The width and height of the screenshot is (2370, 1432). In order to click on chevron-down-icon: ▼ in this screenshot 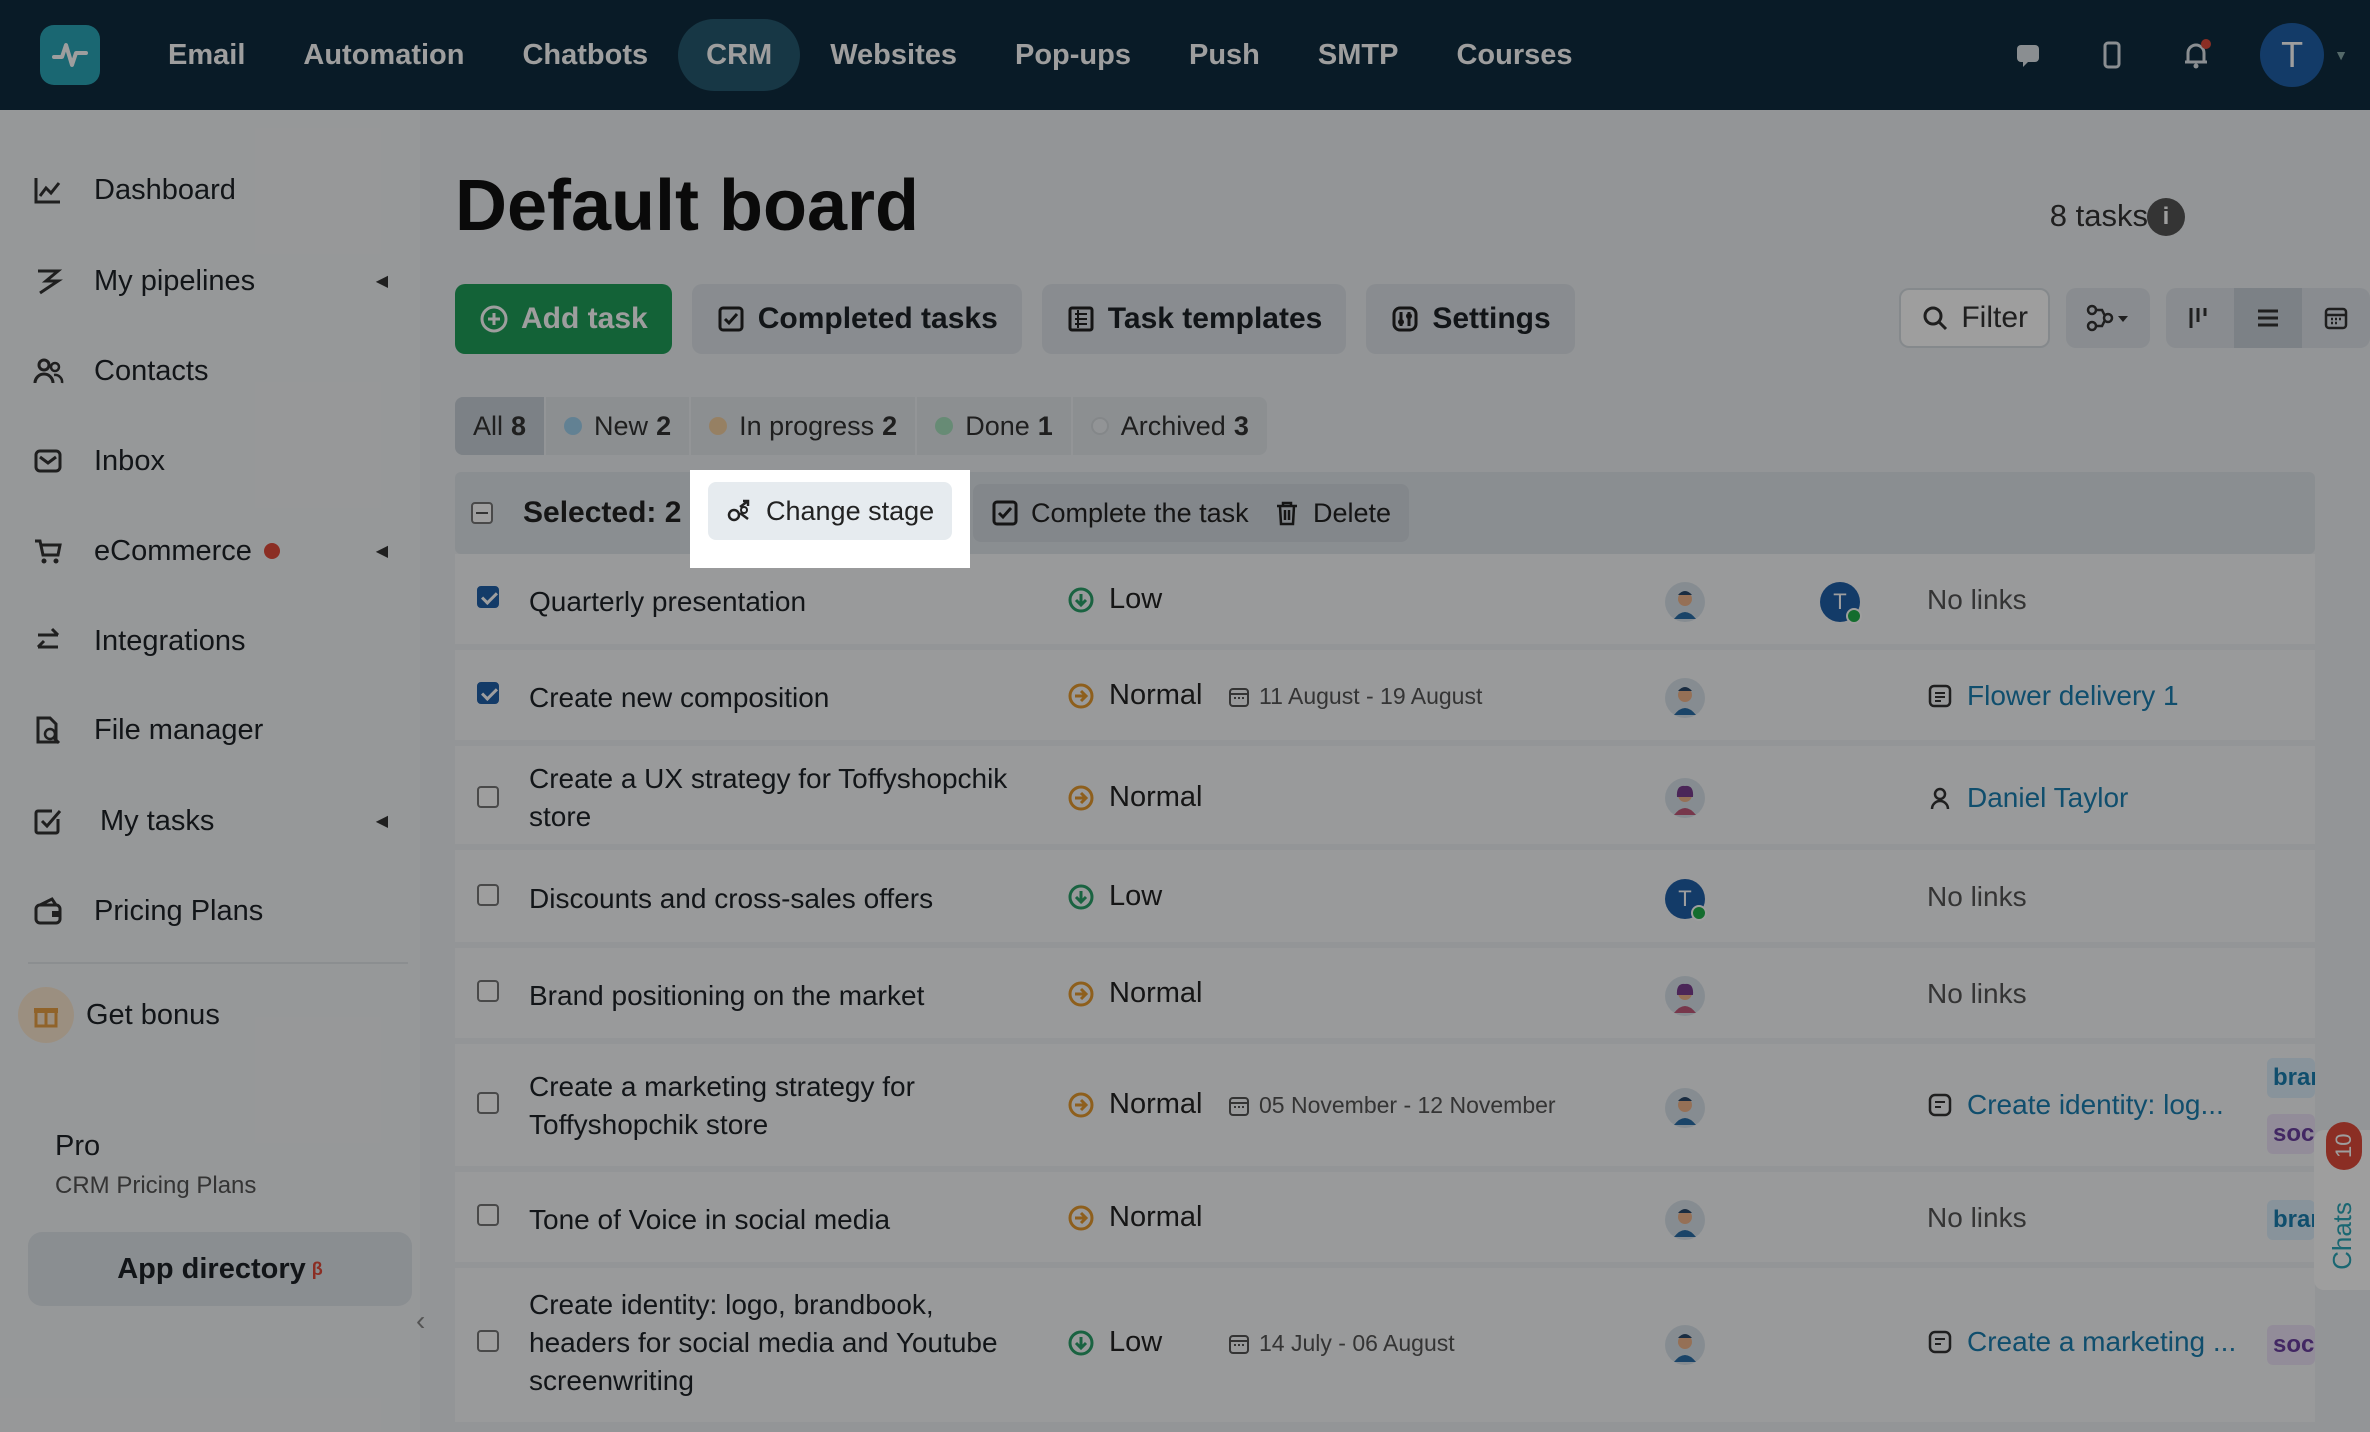, I will do `click(2341, 55)`.